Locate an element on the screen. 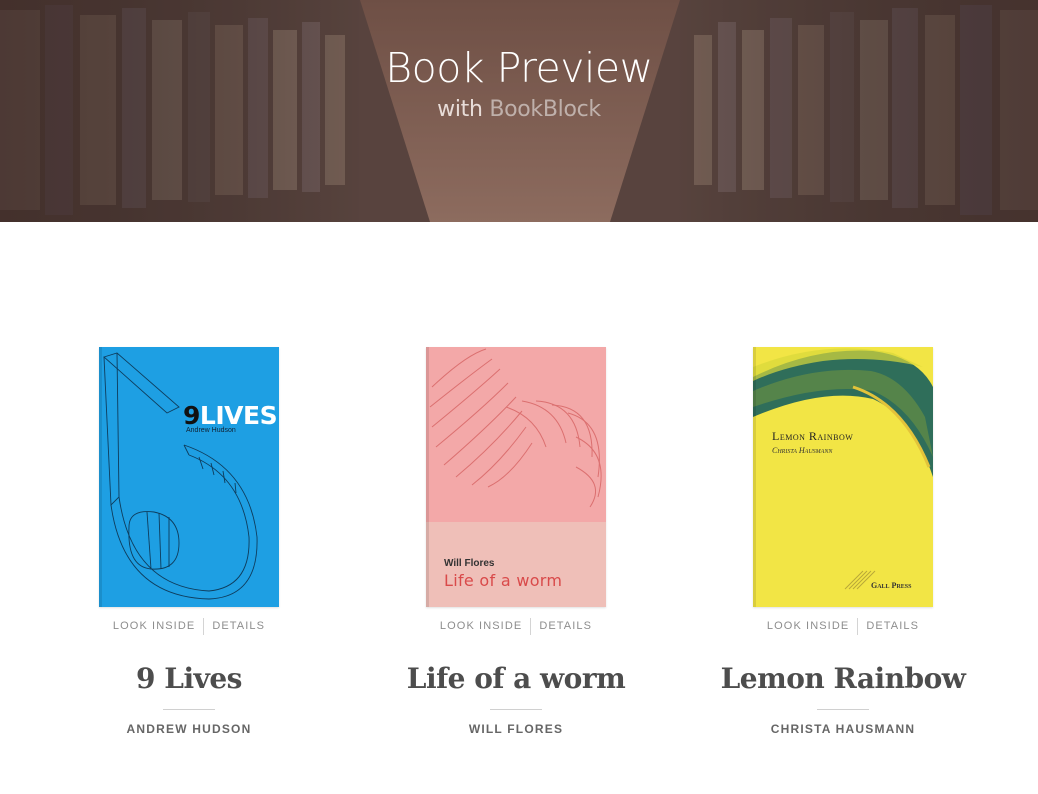 Image resolution: width=1038 pixels, height=794 pixels. brushstroke-illustration is located at coordinates (843, 469).